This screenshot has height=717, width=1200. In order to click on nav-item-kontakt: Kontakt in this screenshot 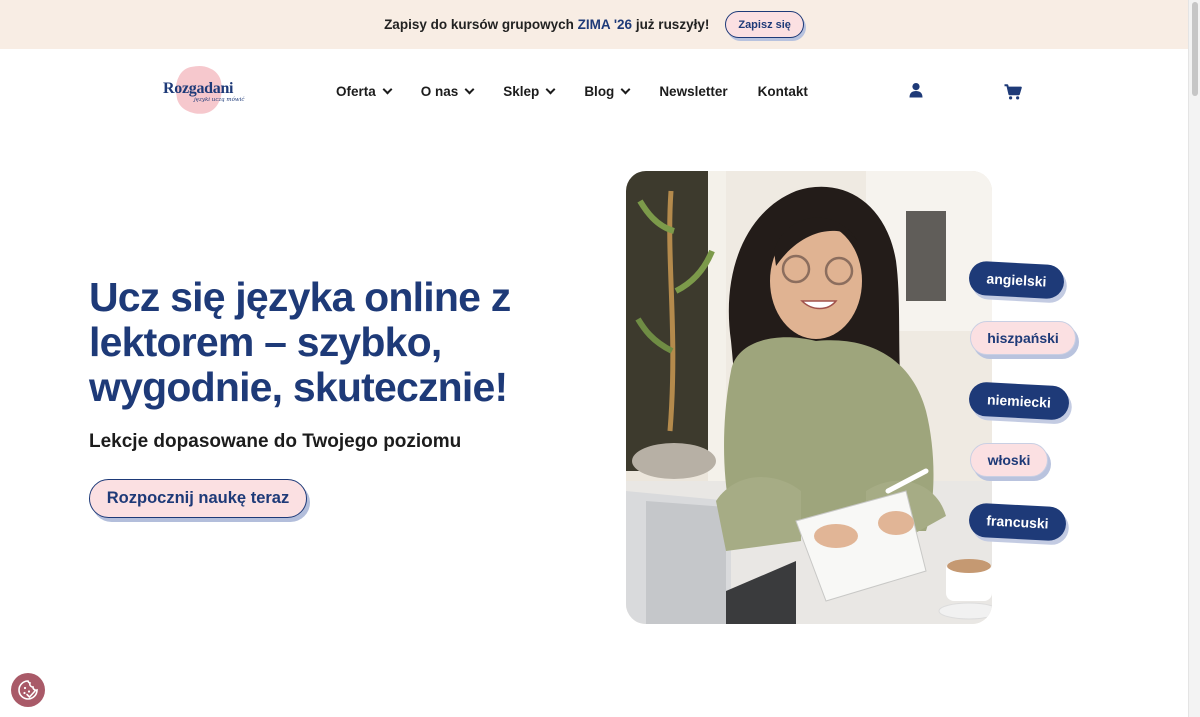, I will do `click(783, 91)`.